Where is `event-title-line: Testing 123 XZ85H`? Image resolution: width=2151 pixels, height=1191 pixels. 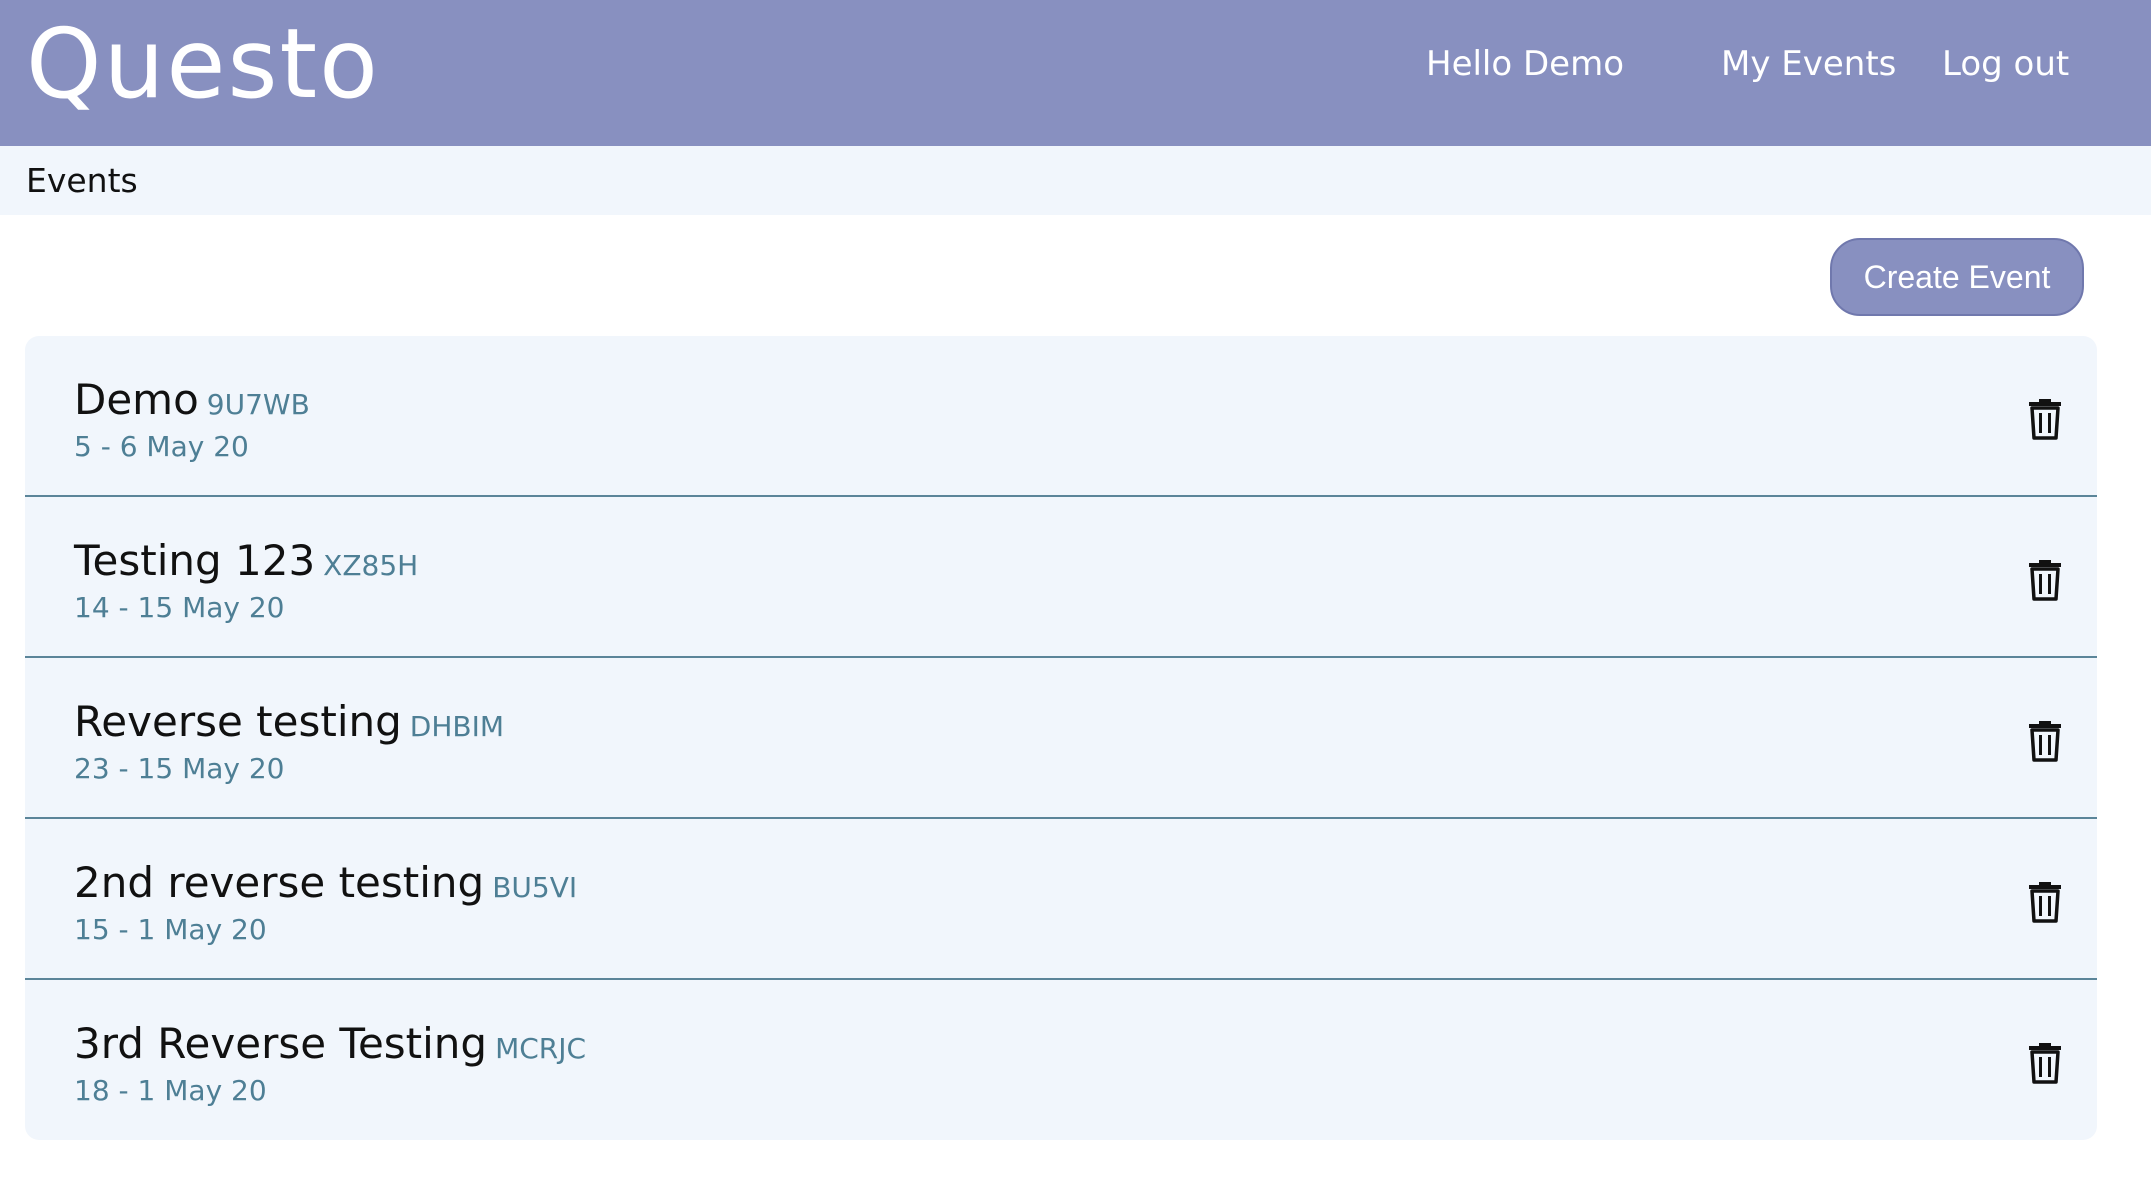 event-title-line: Testing 123 XZ85H is located at coordinates (246, 563).